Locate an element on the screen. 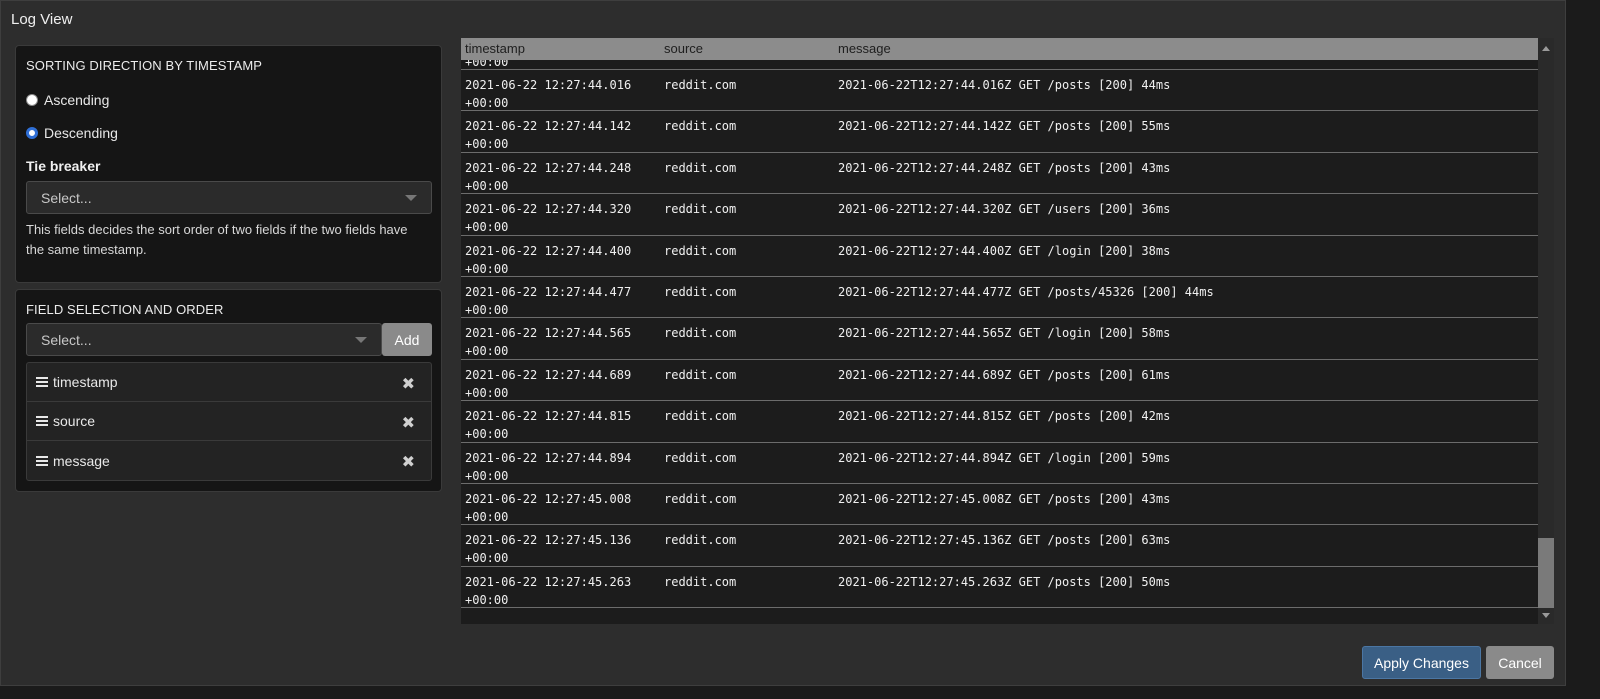 The width and height of the screenshot is (1600, 699). log-table-header: timestamp source message is located at coordinates (999, 49).